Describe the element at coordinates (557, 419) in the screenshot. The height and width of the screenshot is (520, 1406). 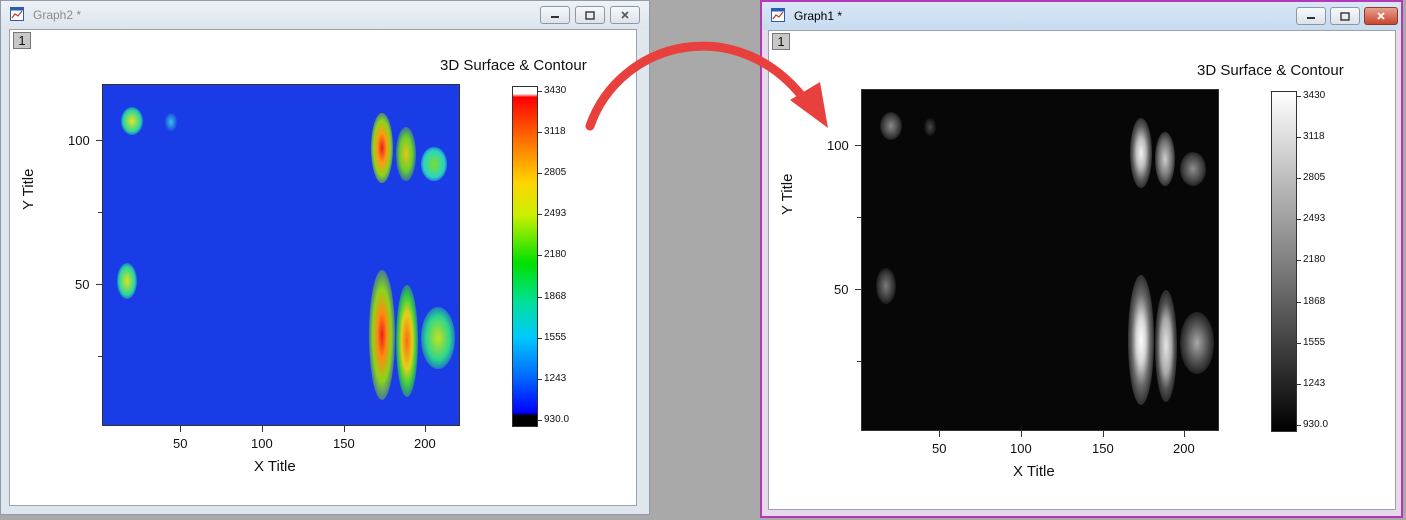
I see `color-scale-label: 930.0` at that location.